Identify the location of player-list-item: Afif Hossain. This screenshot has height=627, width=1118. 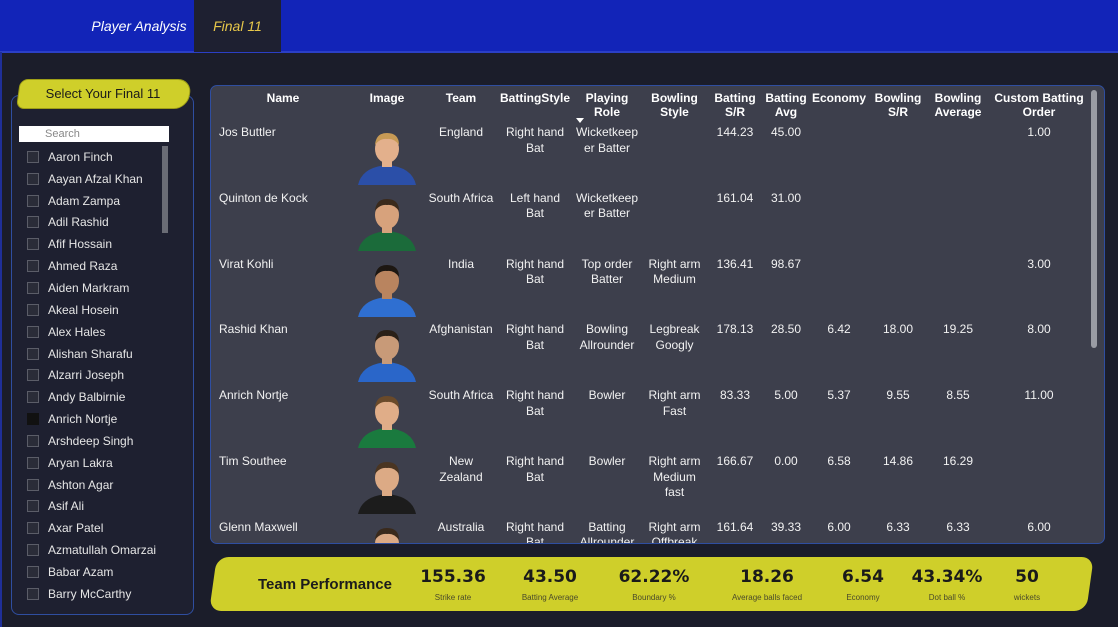
(94, 244).